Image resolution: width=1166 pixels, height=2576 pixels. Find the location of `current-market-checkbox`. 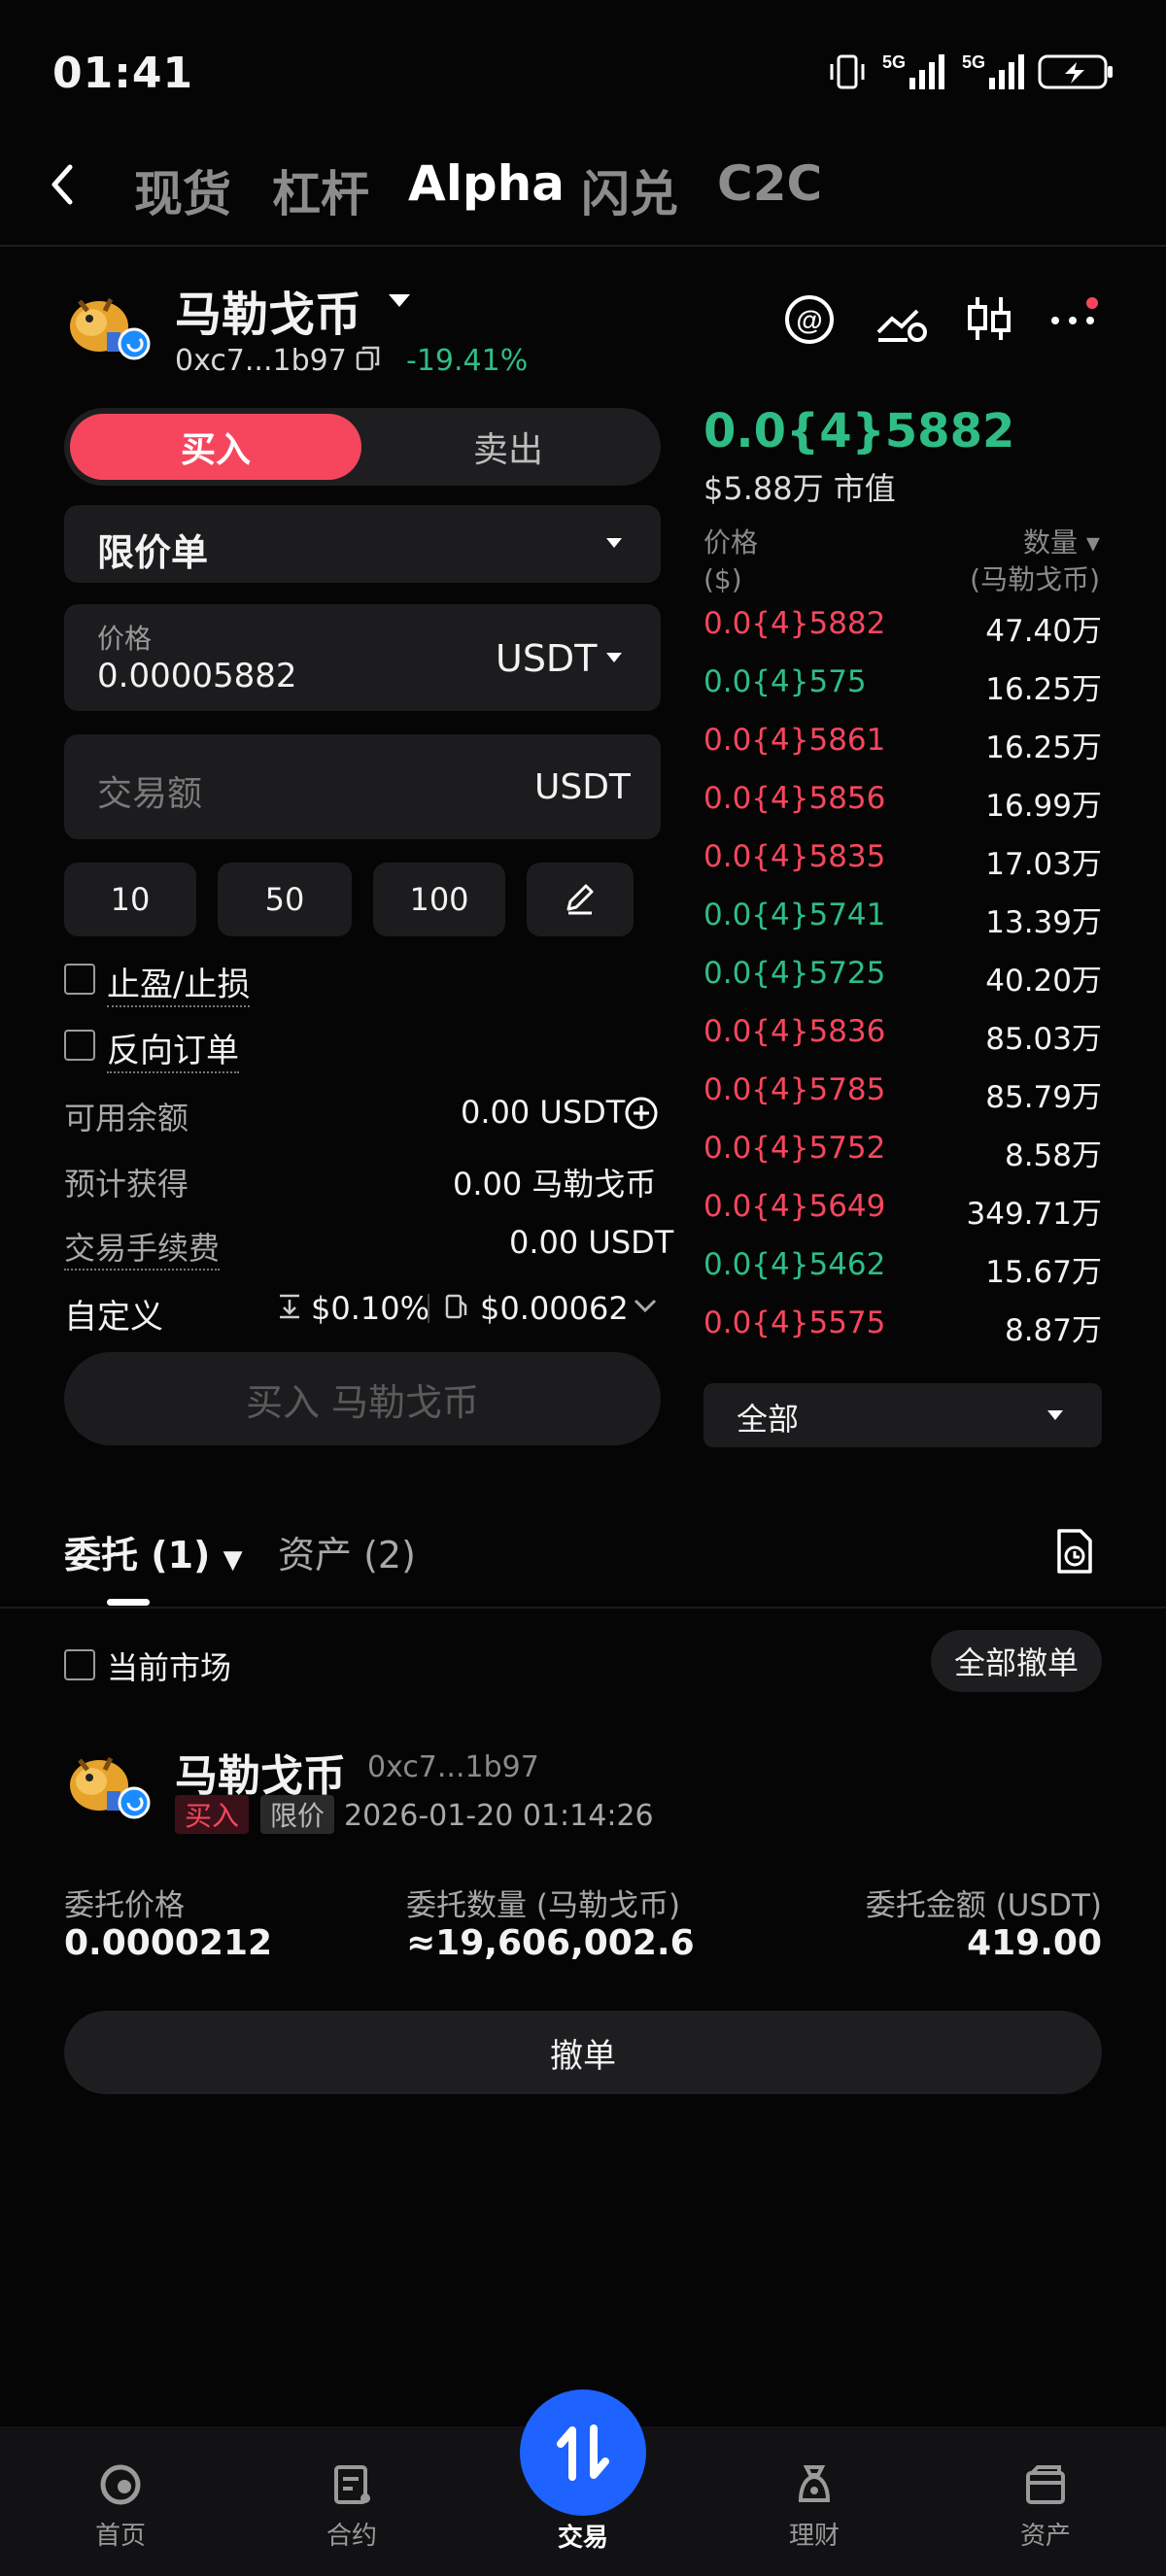

current-market-checkbox is located at coordinates (79, 1664).